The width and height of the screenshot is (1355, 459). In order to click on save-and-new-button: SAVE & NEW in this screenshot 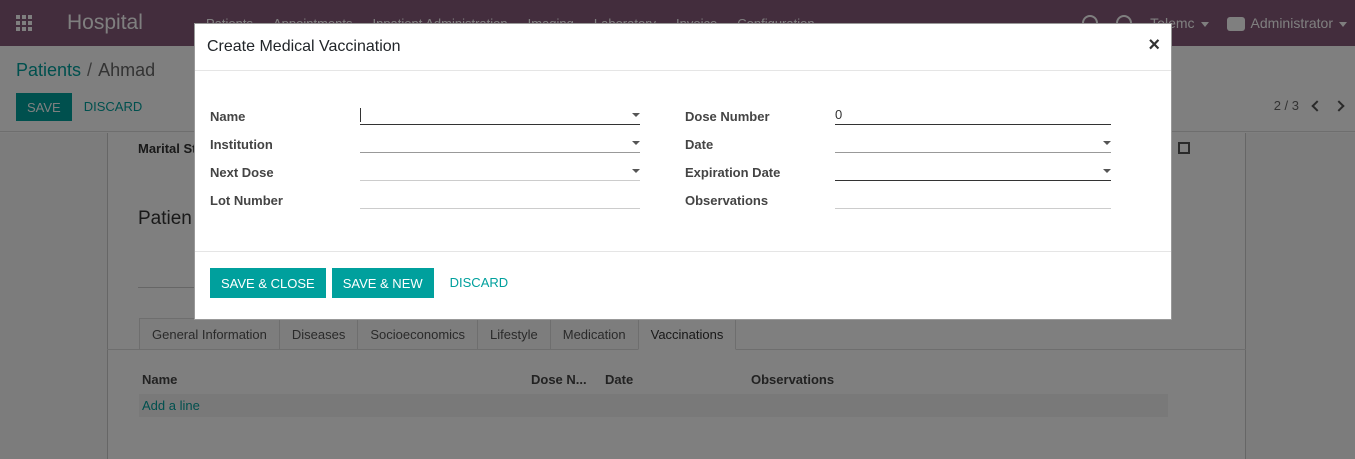, I will do `click(382, 283)`.